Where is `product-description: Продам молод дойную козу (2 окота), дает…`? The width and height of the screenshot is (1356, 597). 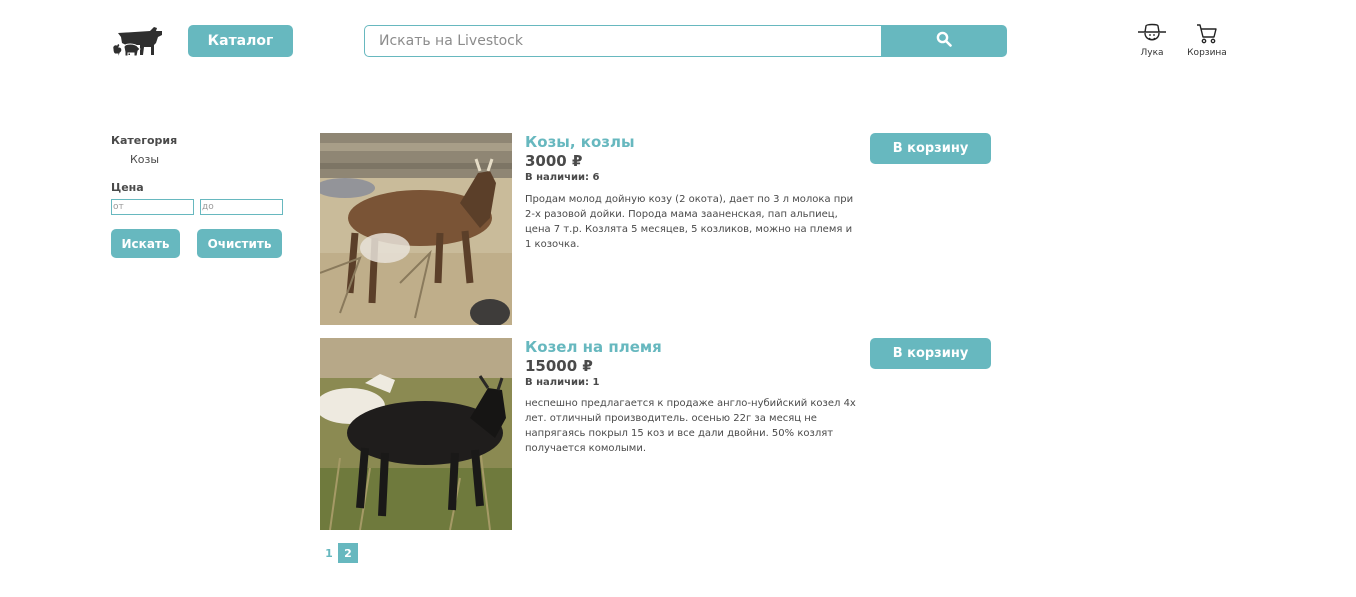
product-description: Продам молод дойную козу (2 окота), дает… is located at coordinates (689, 222).